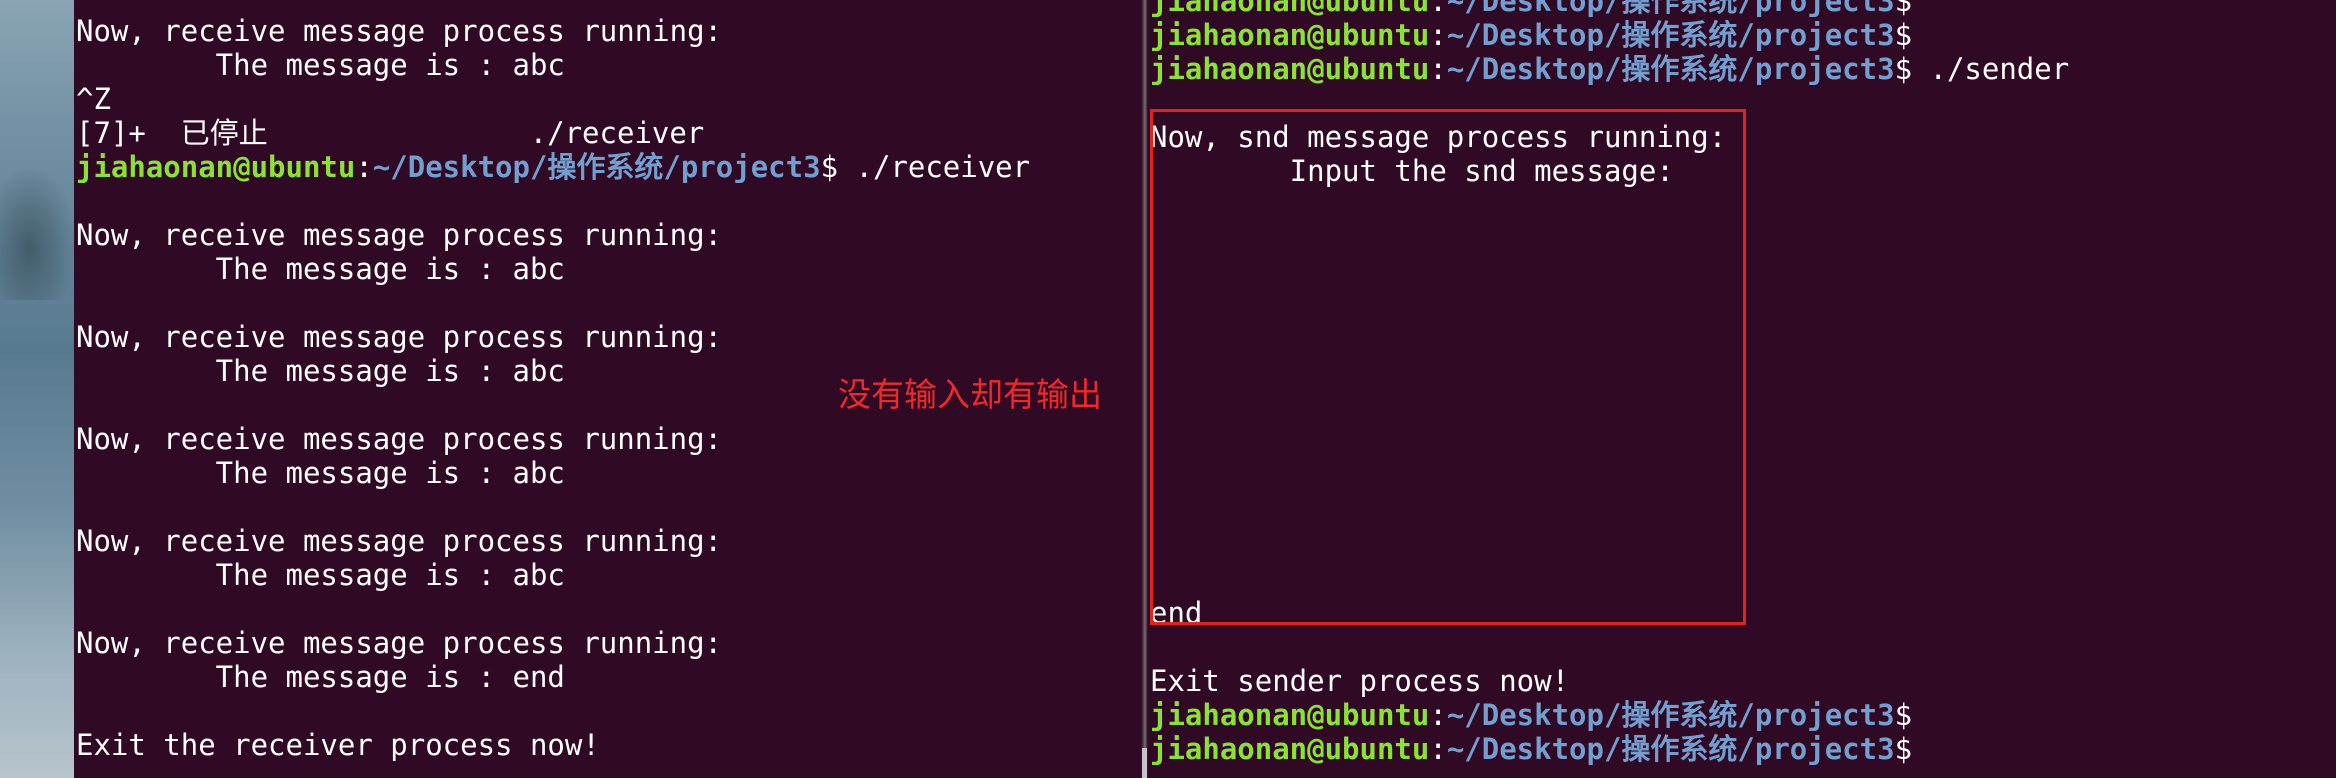 Image resolution: width=2336 pixels, height=778 pixels. Describe the element at coordinates (320, 677) in the screenshot. I see `terminal-output-line: The message is : end` at that location.